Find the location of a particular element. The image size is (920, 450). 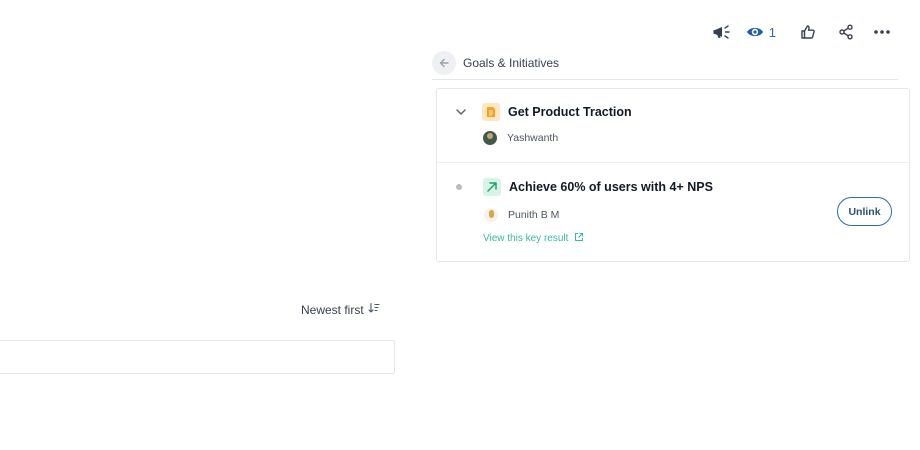

sort-button: Newest first is located at coordinates (340, 309).